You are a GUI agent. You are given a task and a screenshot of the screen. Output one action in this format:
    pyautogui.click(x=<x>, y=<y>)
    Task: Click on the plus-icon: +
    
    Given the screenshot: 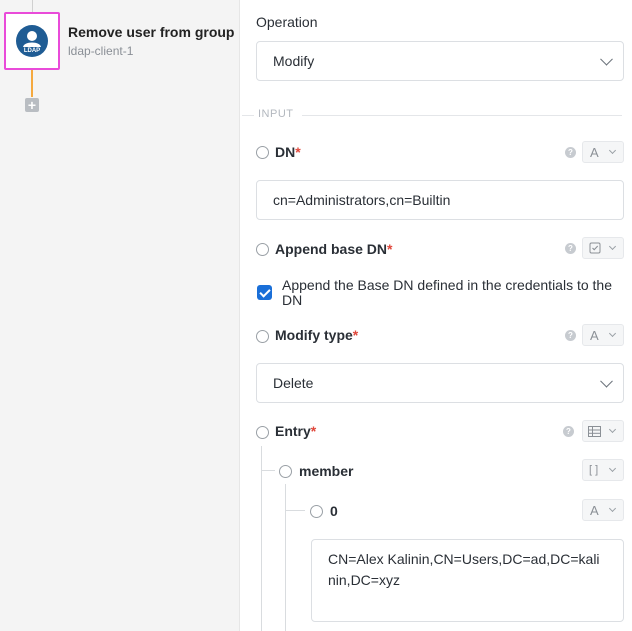 What is the action you would take?
    pyautogui.click(x=32, y=105)
    